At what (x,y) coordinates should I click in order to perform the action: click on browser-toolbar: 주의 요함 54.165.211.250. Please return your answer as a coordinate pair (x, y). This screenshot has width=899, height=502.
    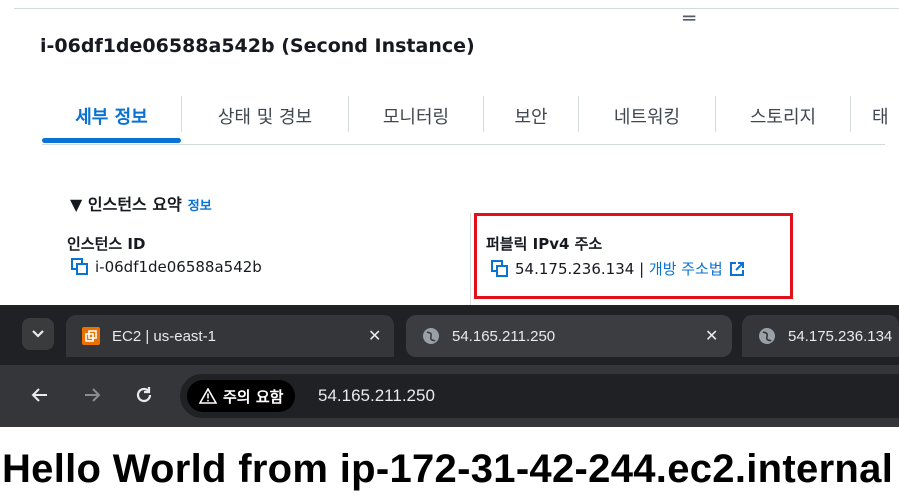
    Looking at the image, I should click on (449, 396).